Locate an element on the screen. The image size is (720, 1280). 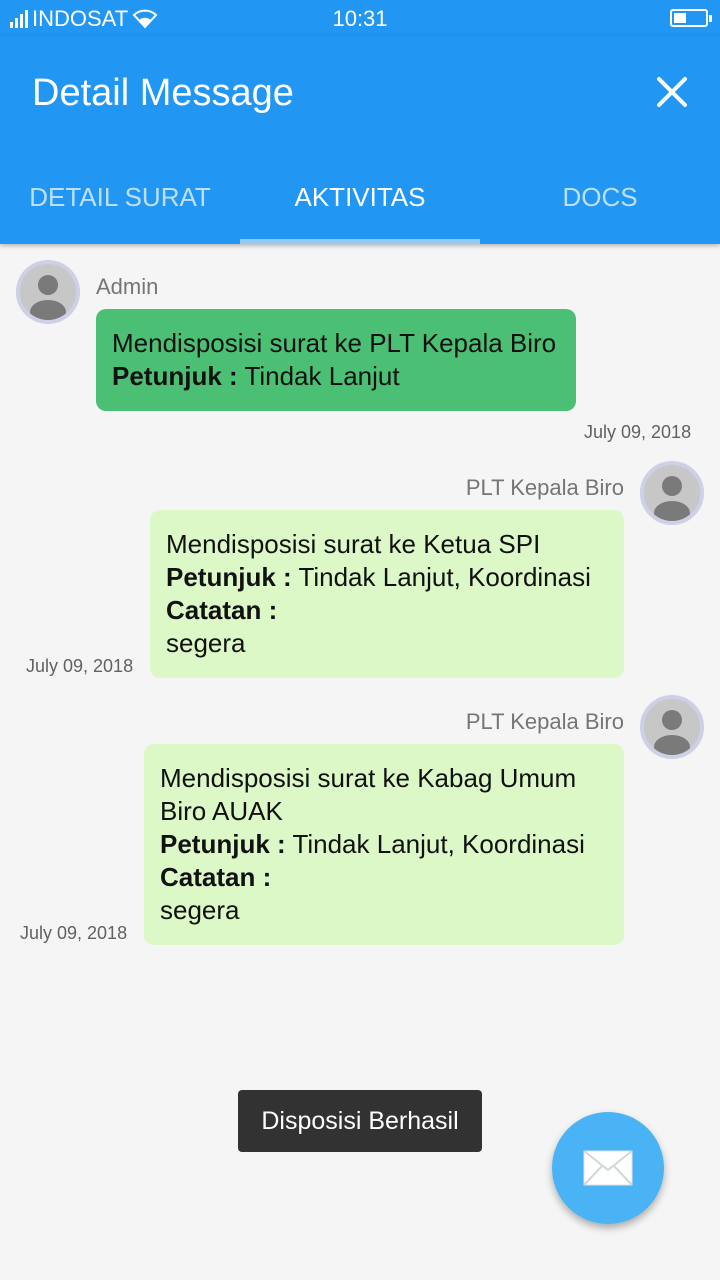
message-text: Mendisposisi surat ke PLT Kepala Biro is located at coordinates (334, 343).